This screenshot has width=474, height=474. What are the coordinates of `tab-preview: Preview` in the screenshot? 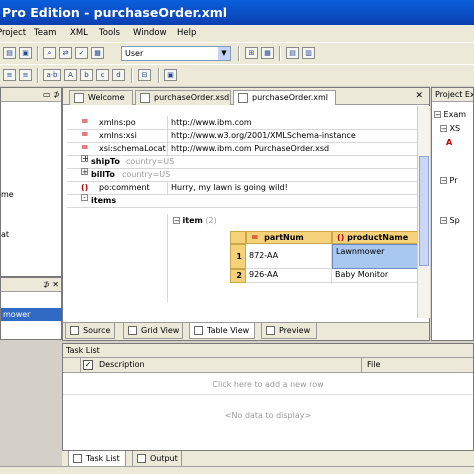 It's located at (289, 331).